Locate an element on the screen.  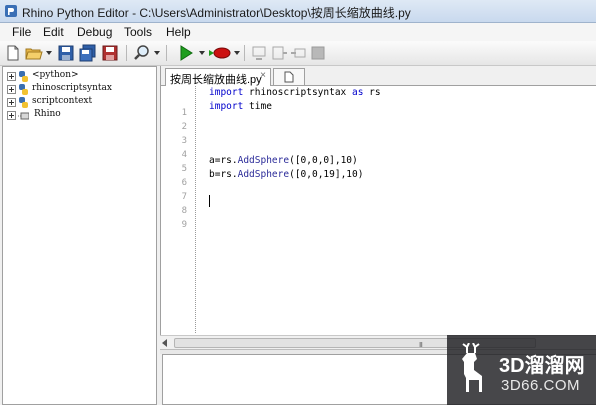
code-line-6: a=rs.AddSphere([0,0,0],10) is located at coordinates (283, 160).